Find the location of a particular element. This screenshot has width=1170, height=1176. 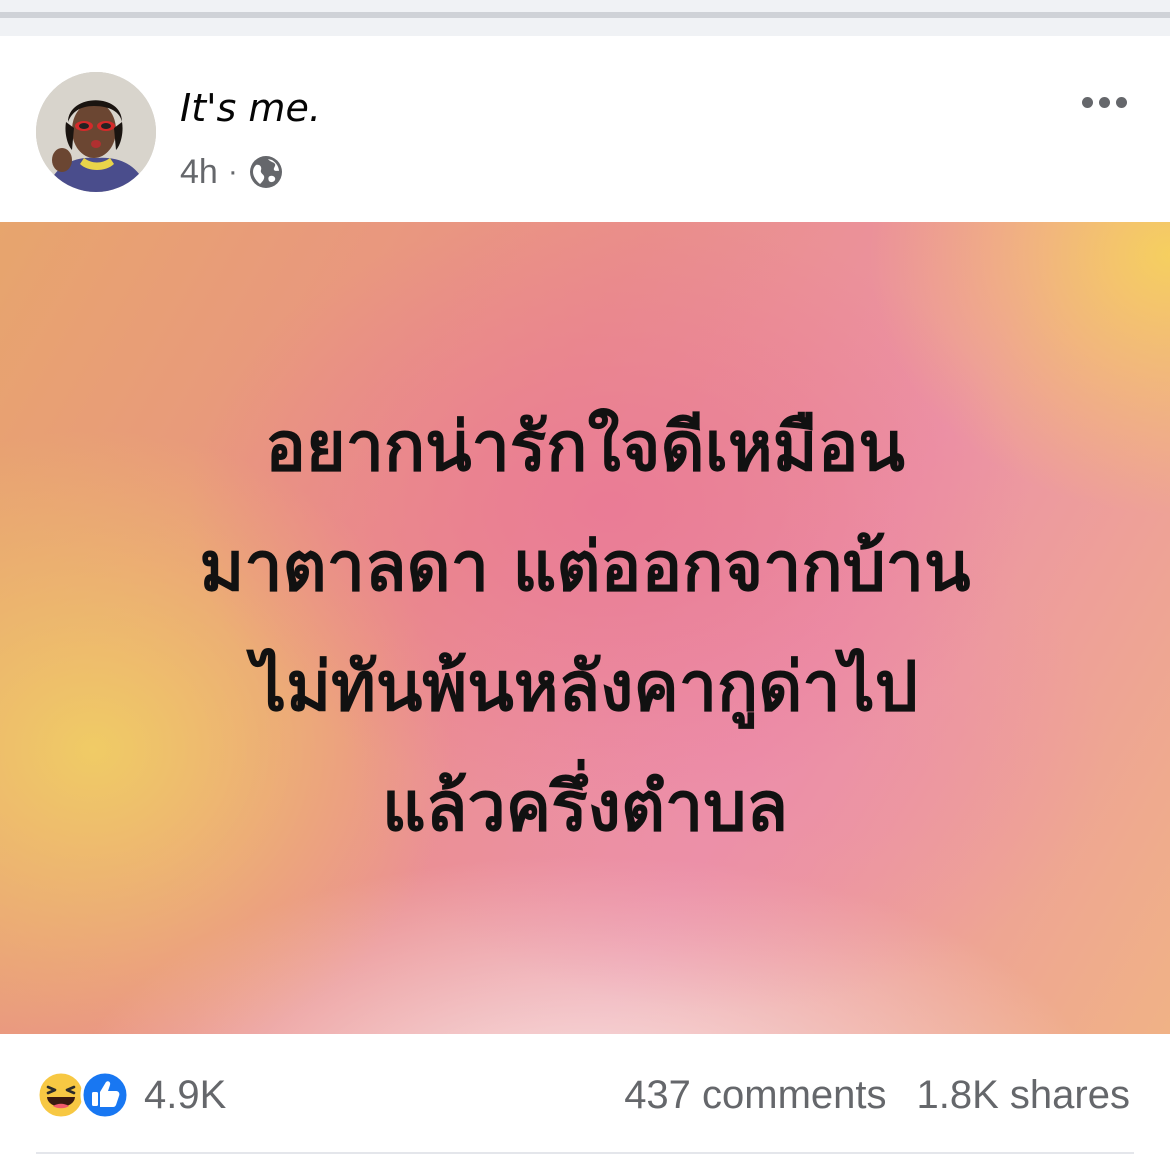

globe-icon is located at coordinates (266, 172).